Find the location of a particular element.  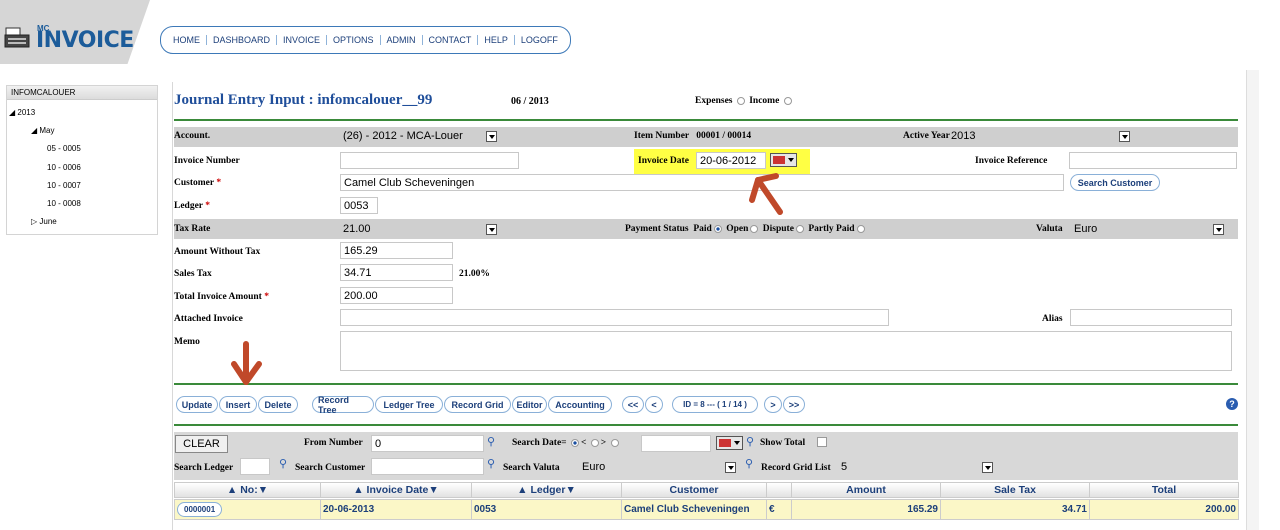

from-number-label: From Number is located at coordinates (333, 443).